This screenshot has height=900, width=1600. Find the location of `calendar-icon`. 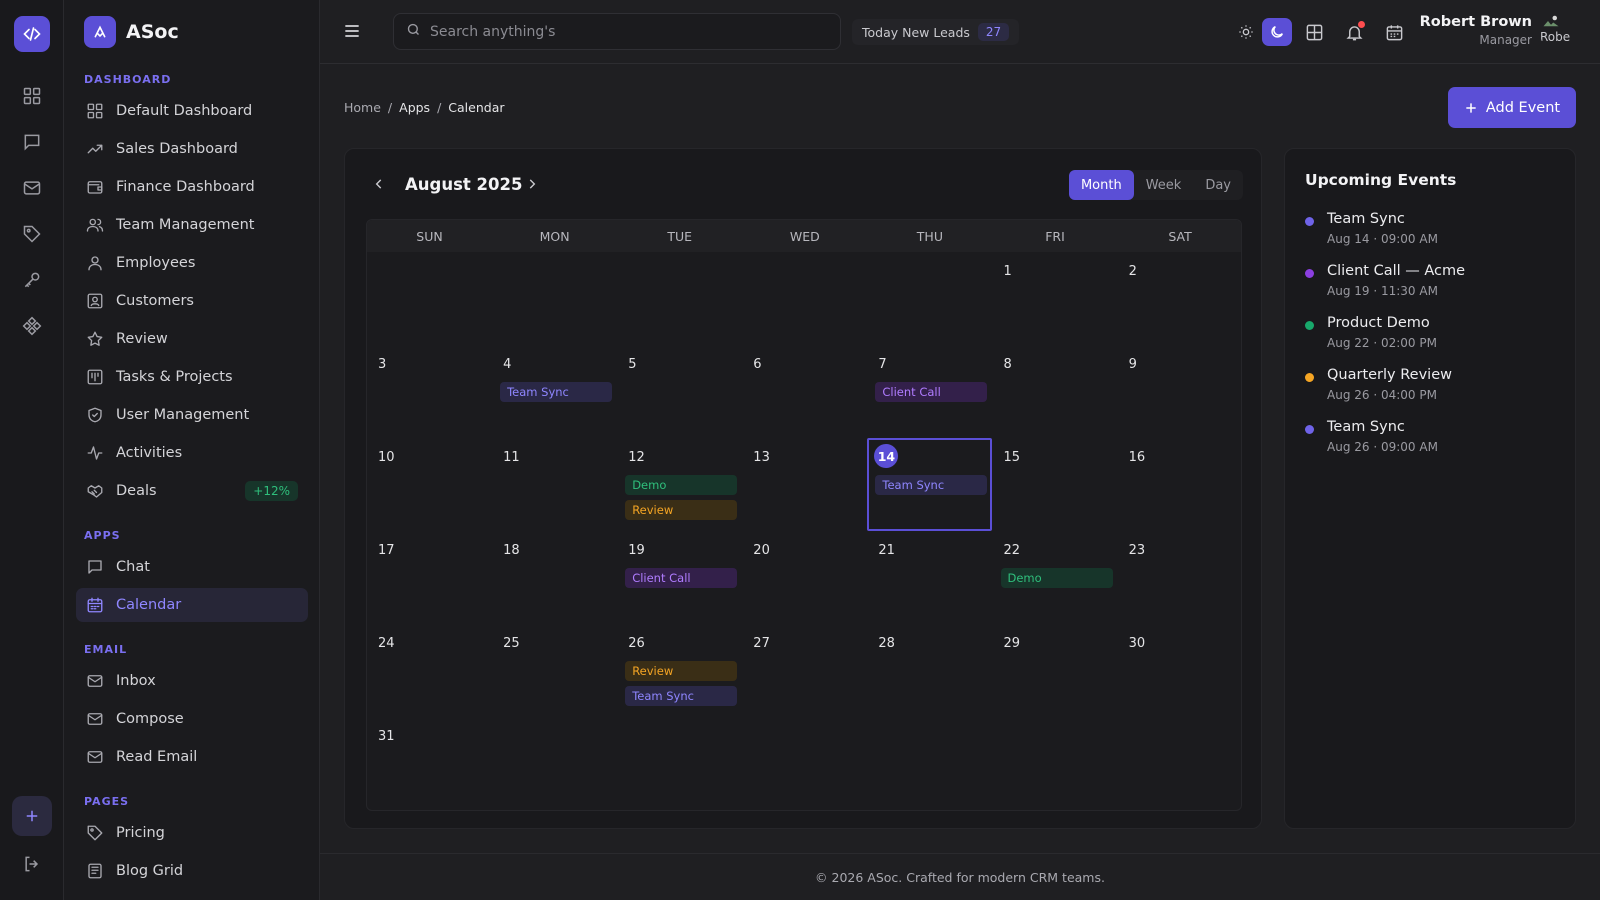

calendar-icon is located at coordinates (1394, 32).